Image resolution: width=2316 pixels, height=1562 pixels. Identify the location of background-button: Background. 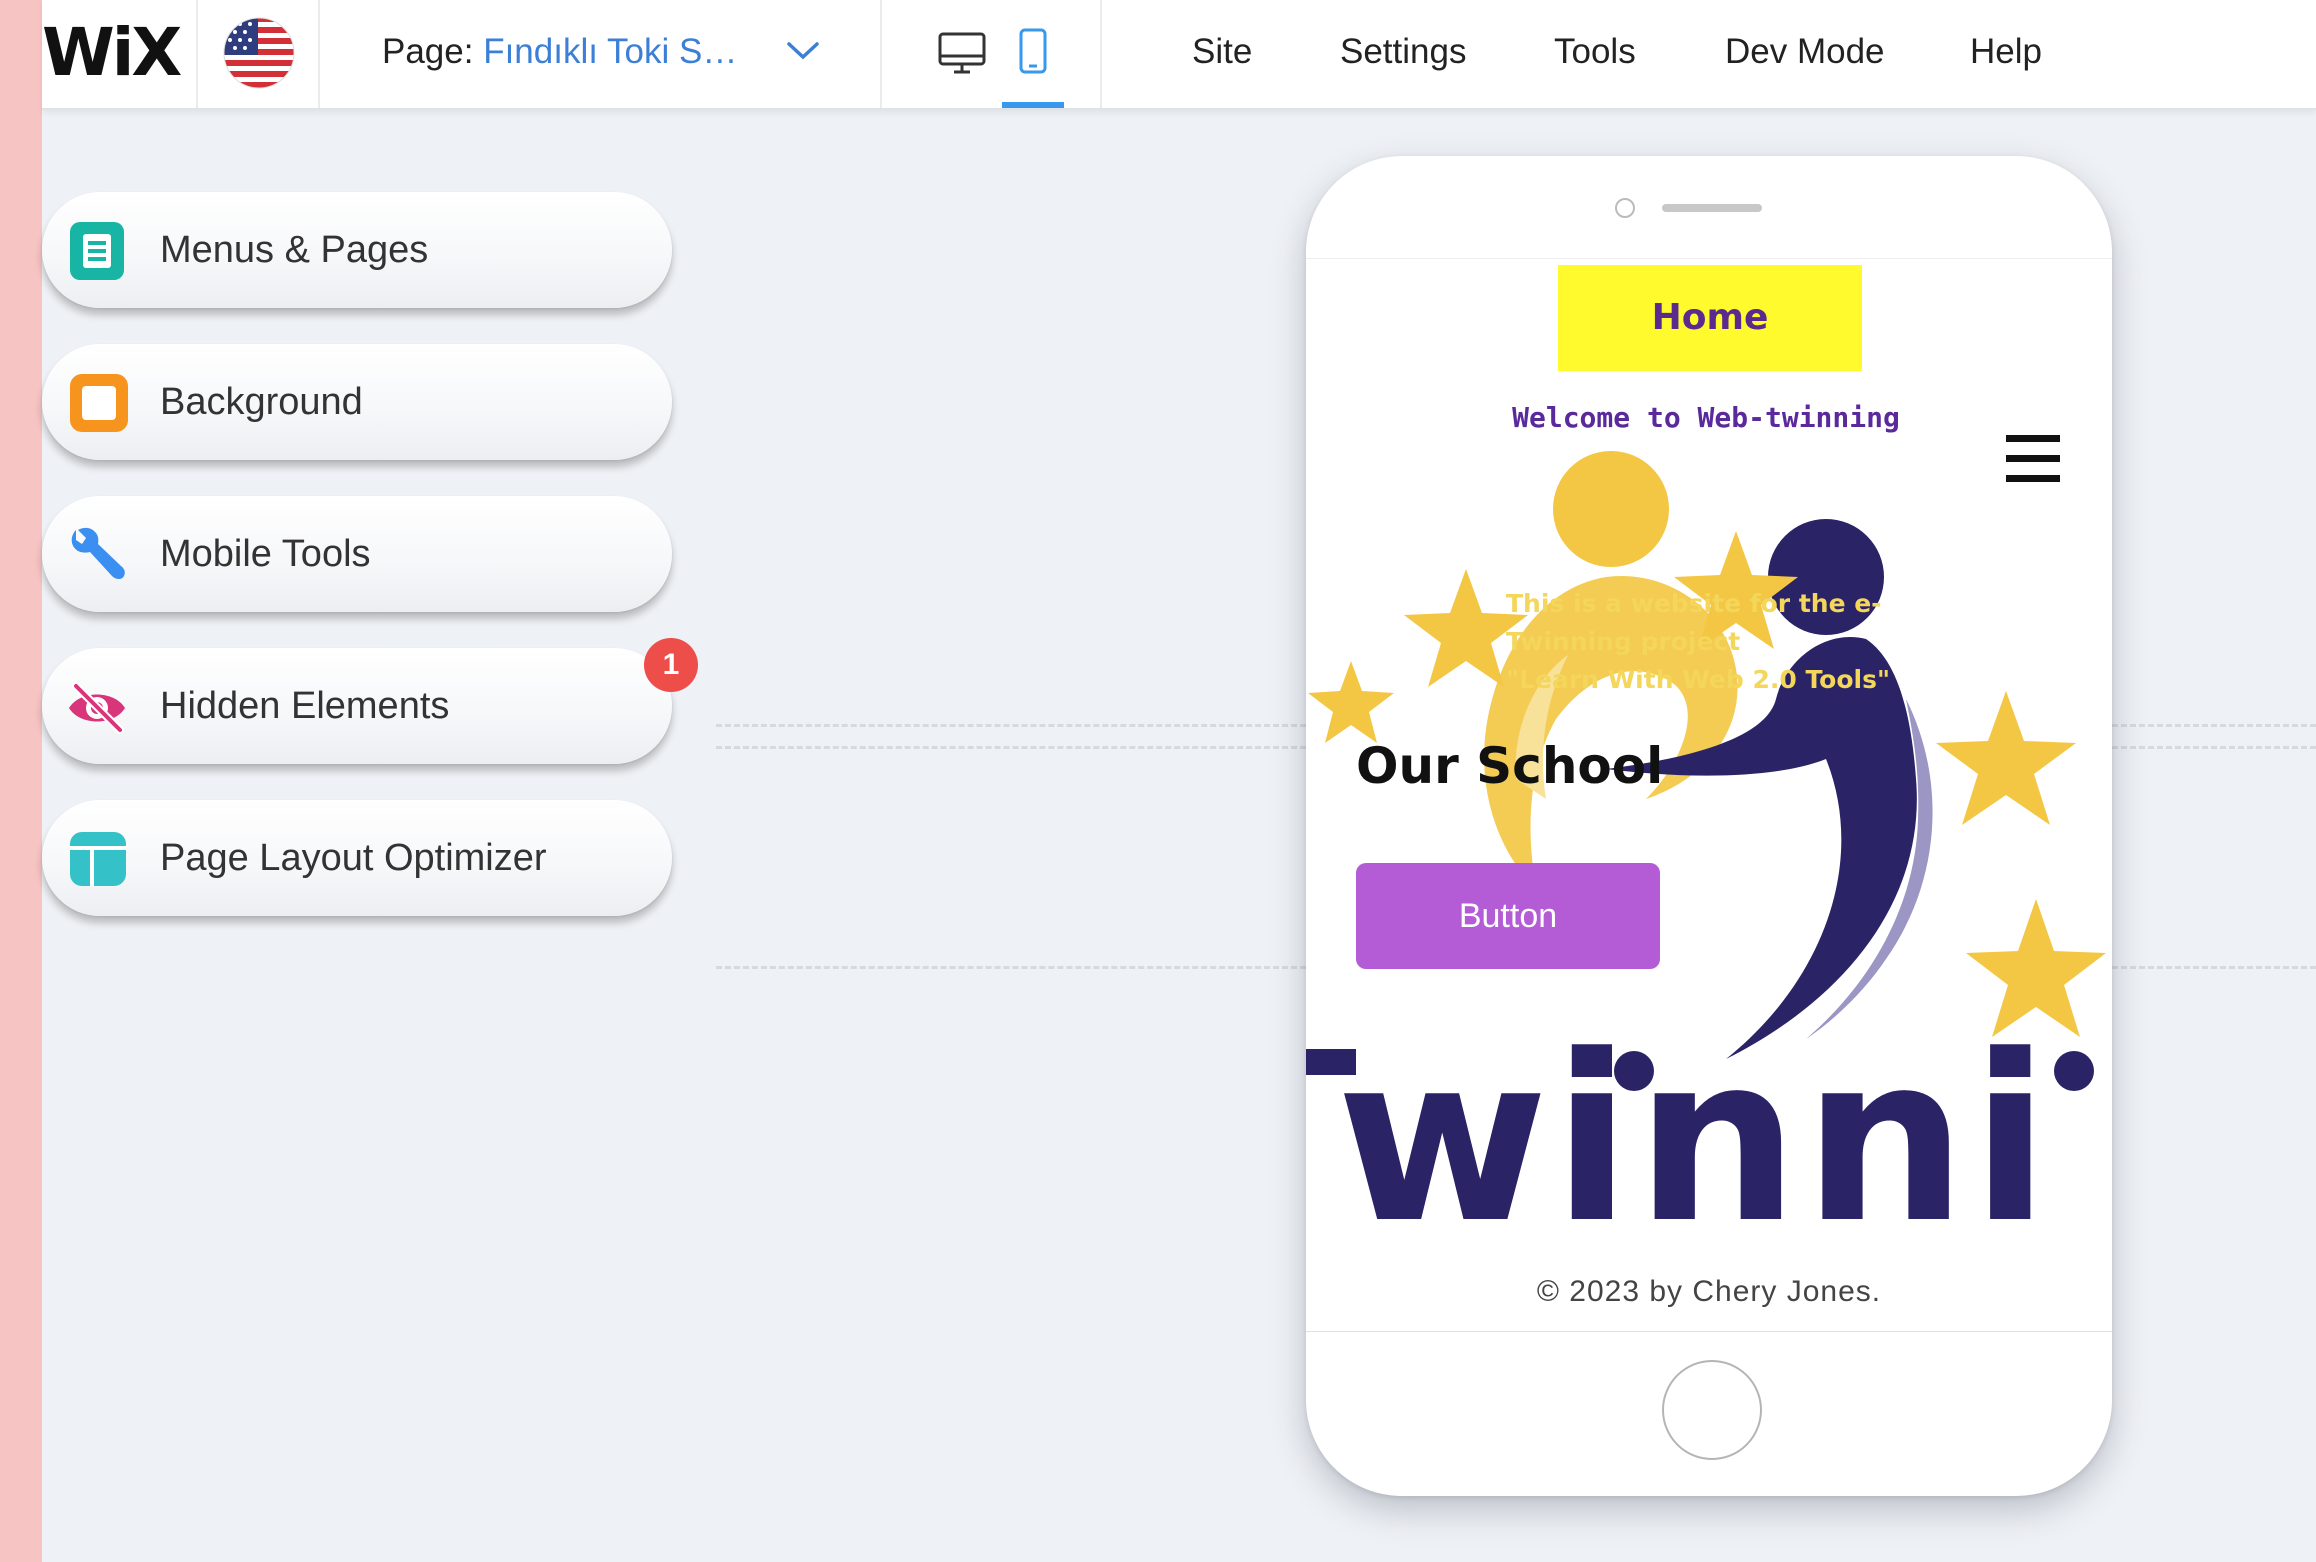
(357, 402).